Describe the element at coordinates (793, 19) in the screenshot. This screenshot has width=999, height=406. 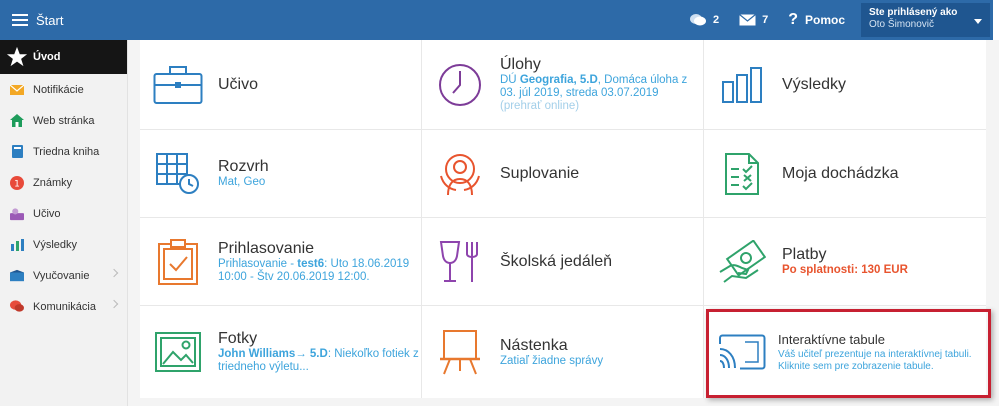
I see `question-mark-icon: ?` at that location.